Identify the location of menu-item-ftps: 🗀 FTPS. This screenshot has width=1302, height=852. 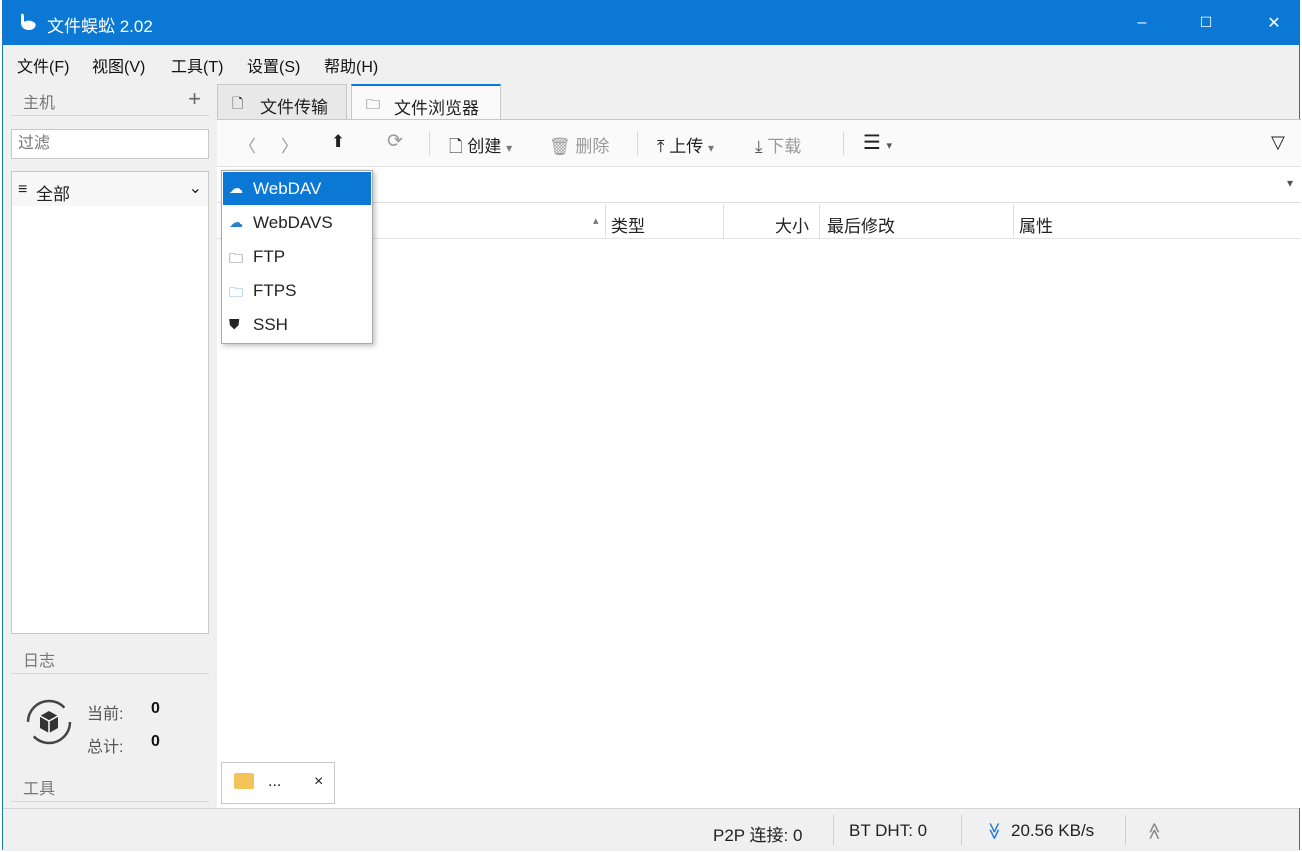
(297, 290).